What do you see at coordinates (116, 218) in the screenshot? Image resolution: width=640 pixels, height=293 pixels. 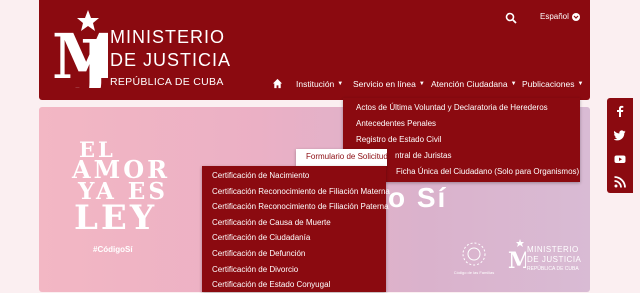 I see `hero-line-ley: LEY` at bounding box center [116, 218].